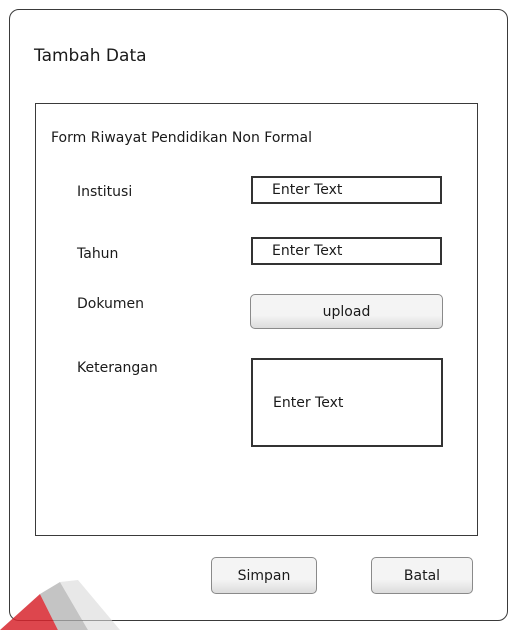 The width and height of the screenshot is (518, 630). What do you see at coordinates (308, 403) in the screenshot?
I see `keterangan-placeholder: Enter Text` at bounding box center [308, 403].